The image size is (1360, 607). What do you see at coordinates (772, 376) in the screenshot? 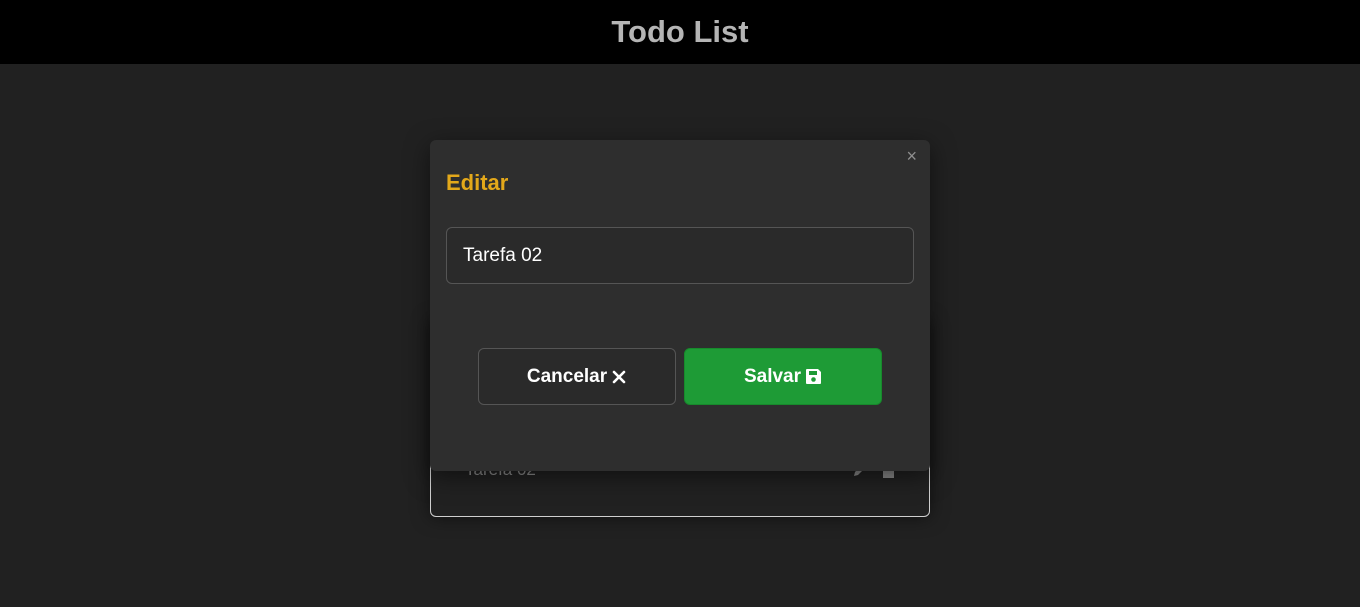
I see `save-button-label: Salvar` at bounding box center [772, 376].